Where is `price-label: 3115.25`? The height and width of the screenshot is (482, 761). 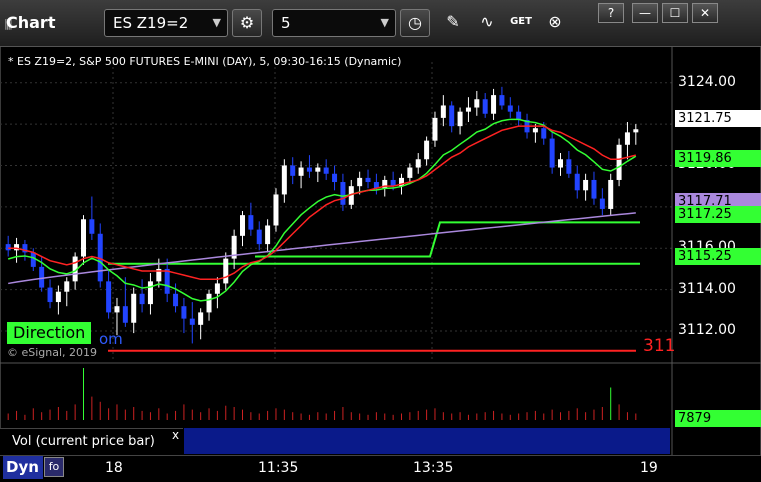 price-label: 3115.25 is located at coordinates (718, 256).